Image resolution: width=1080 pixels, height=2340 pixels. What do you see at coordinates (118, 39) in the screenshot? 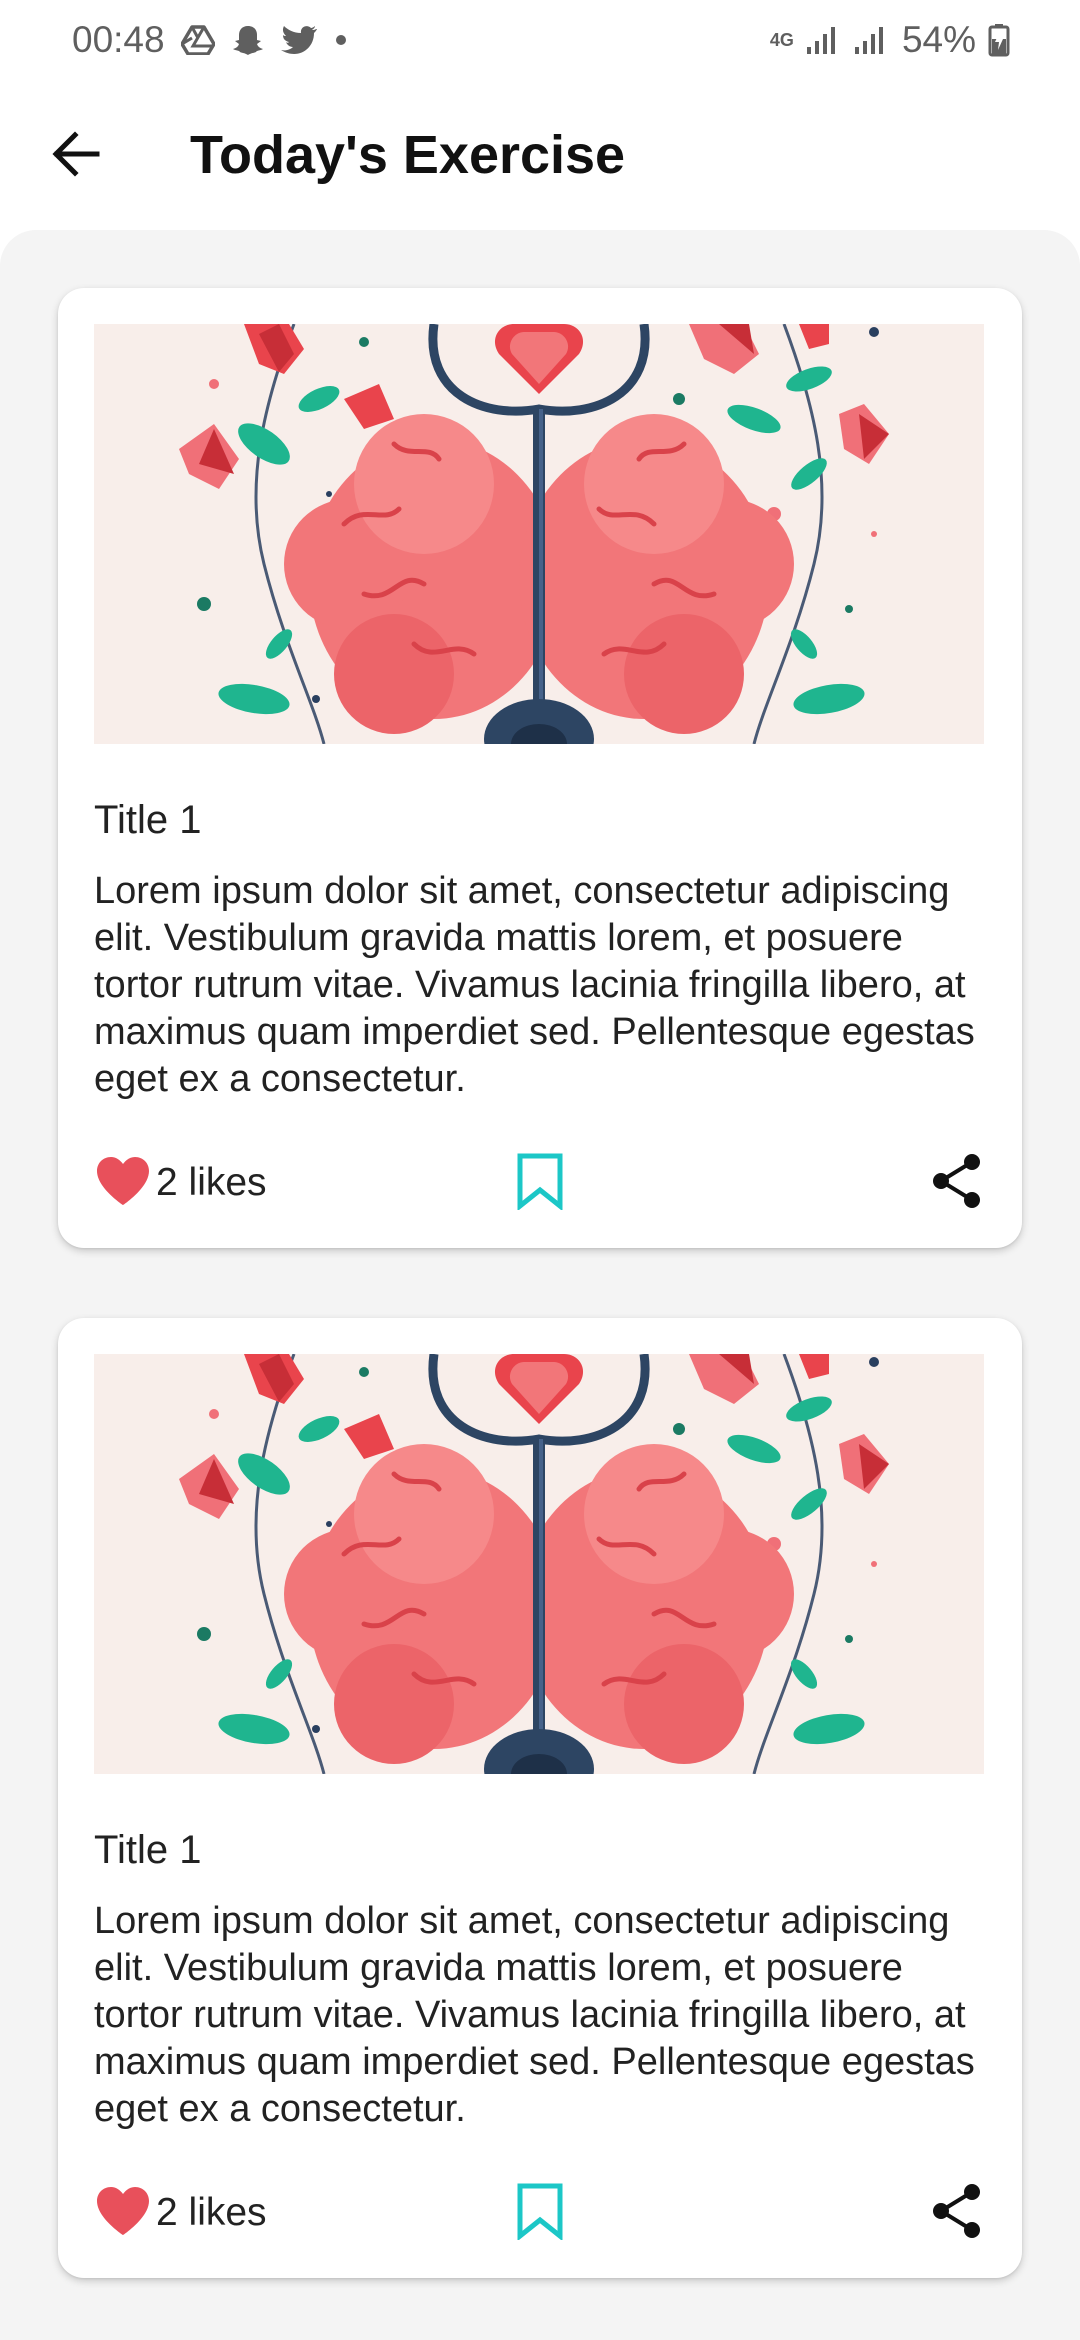
I see `status-time: 00:48` at bounding box center [118, 39].